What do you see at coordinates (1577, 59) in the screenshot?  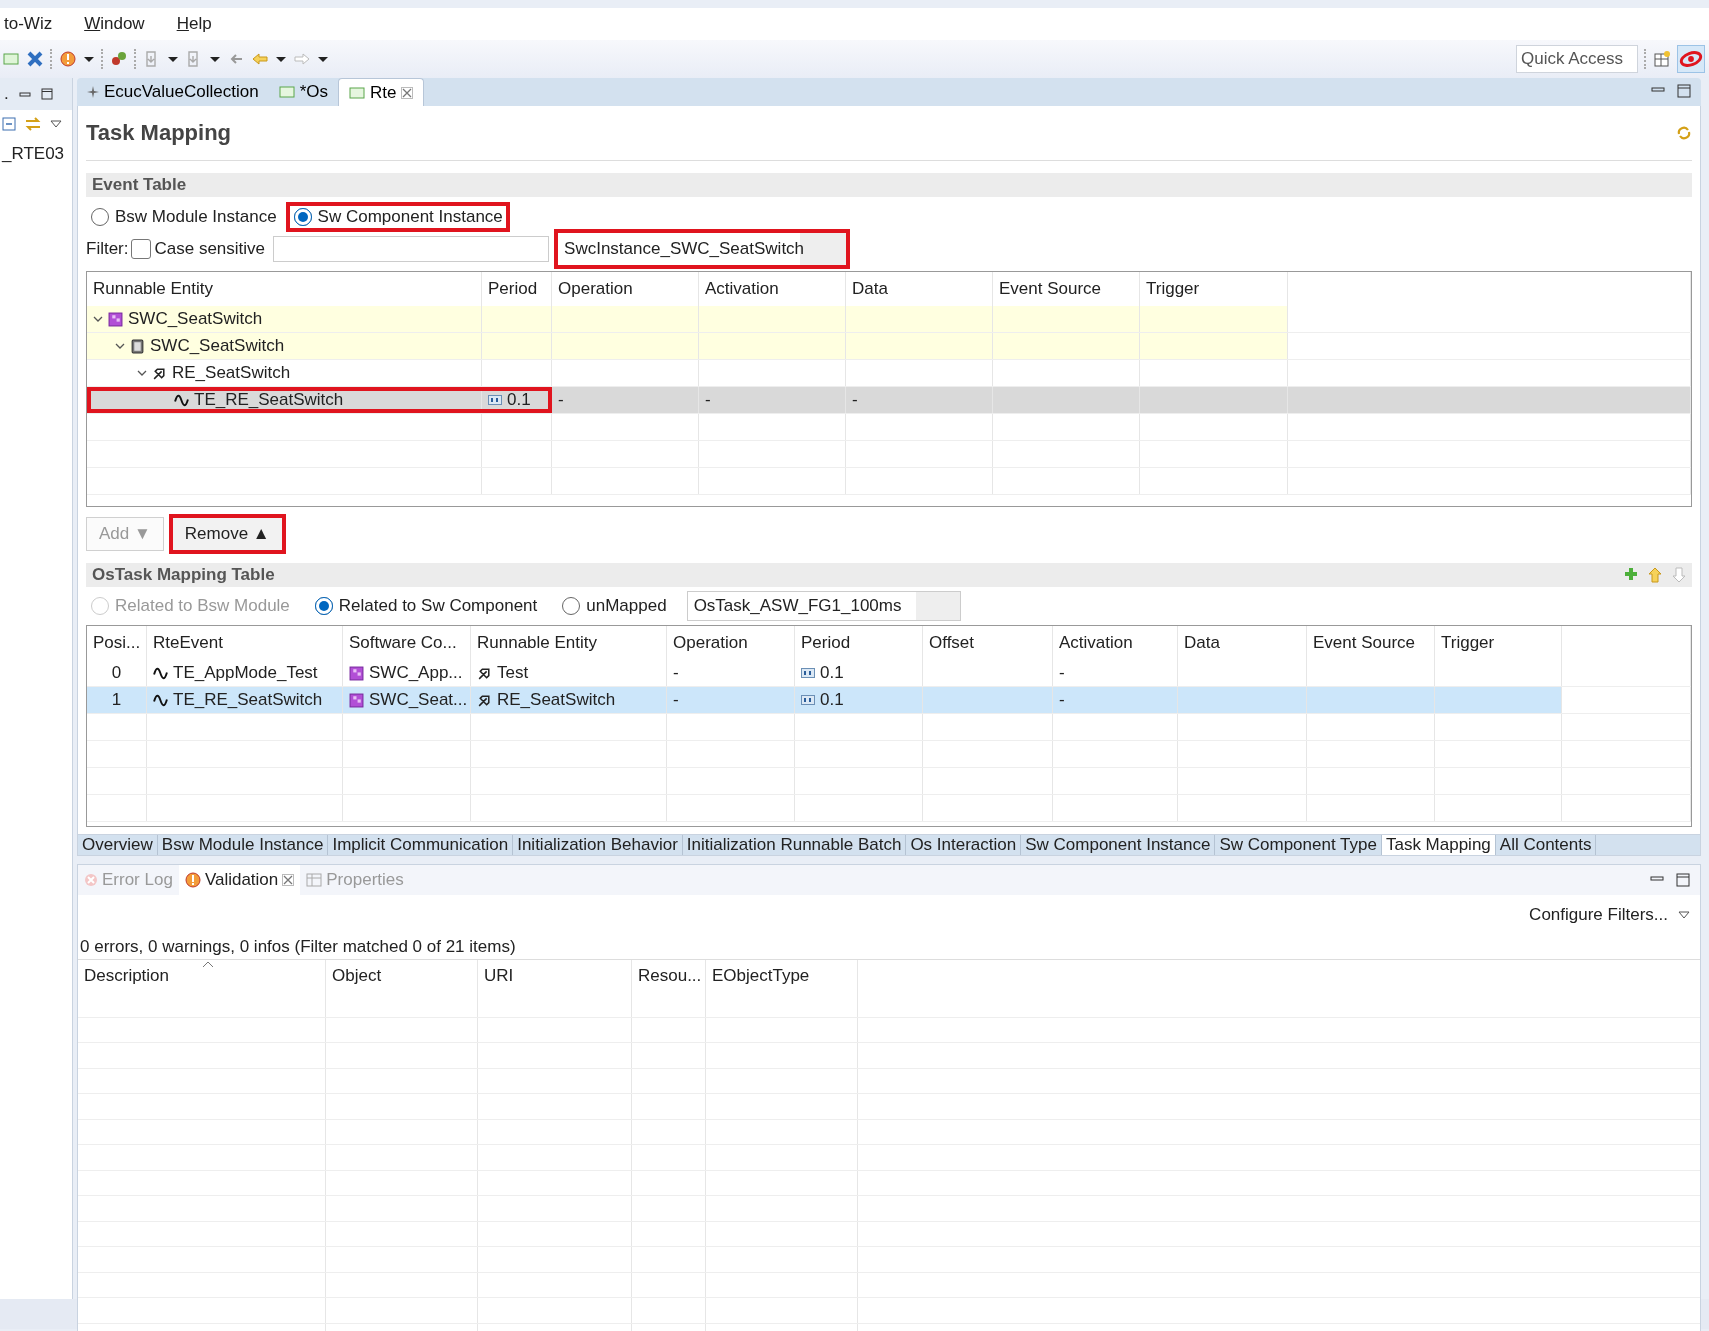 I see `quick-access-field: Quick Access` at bounding box center [1577, 59].